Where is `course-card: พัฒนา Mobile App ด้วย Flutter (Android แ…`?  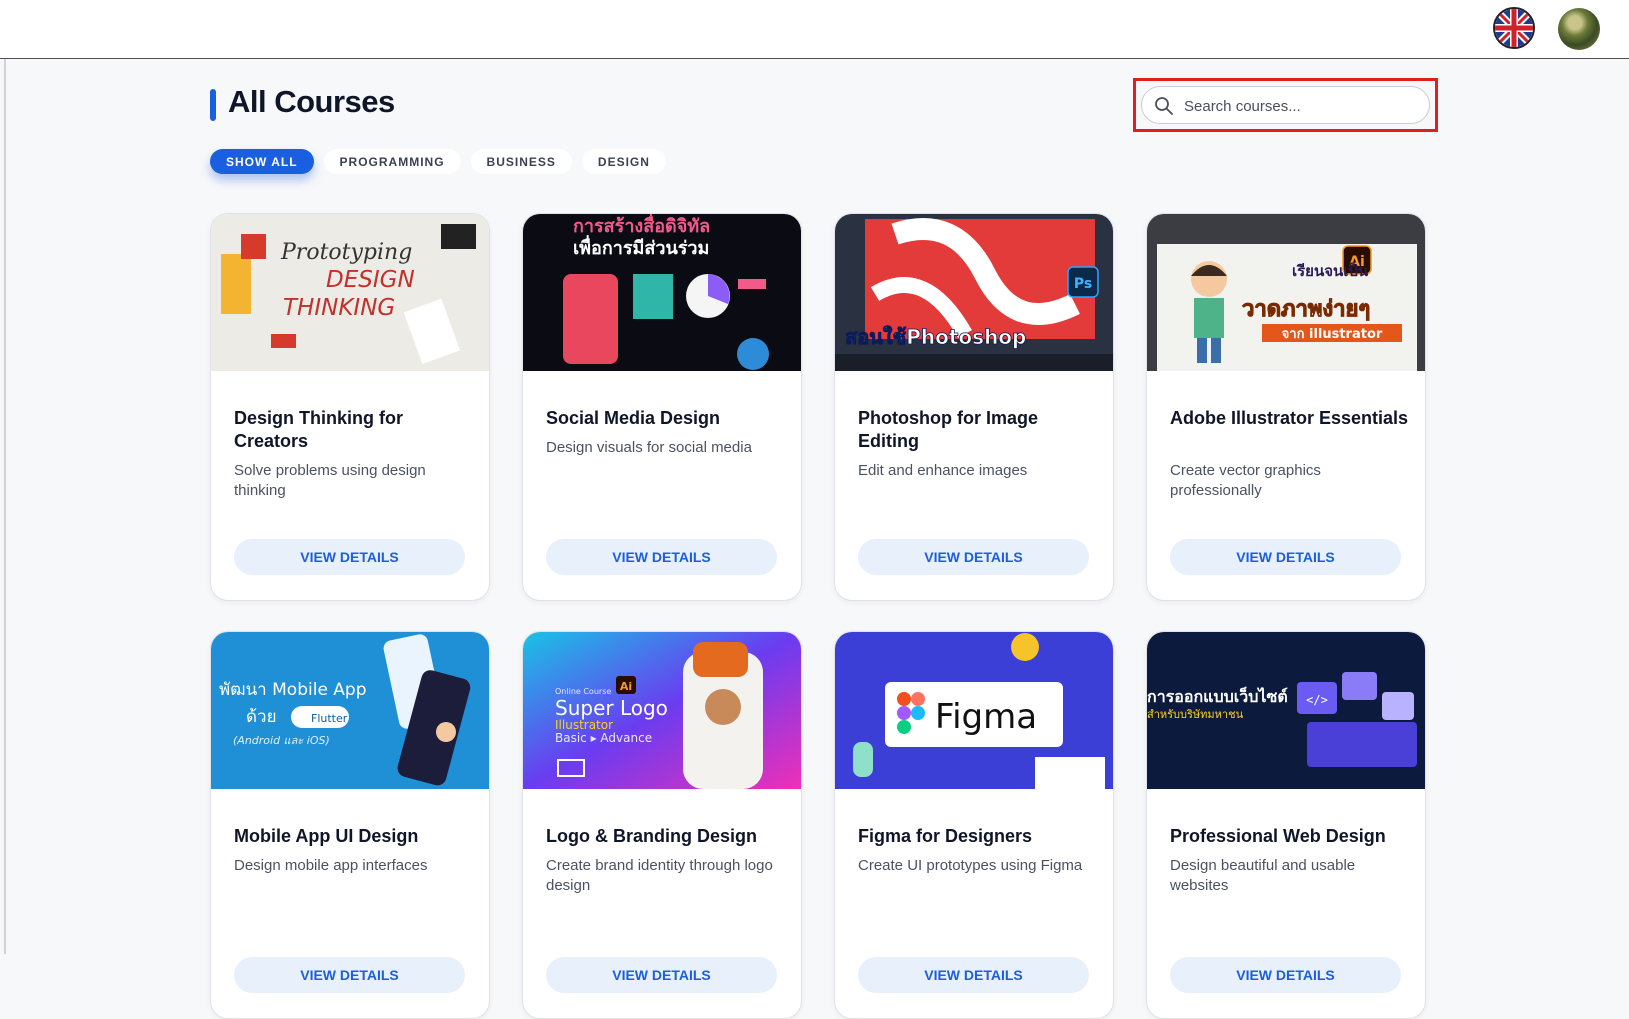 course-card: พัฒนา Mobile App ด้วย Flutter (Android แ… is located at coordinates (350, 825).